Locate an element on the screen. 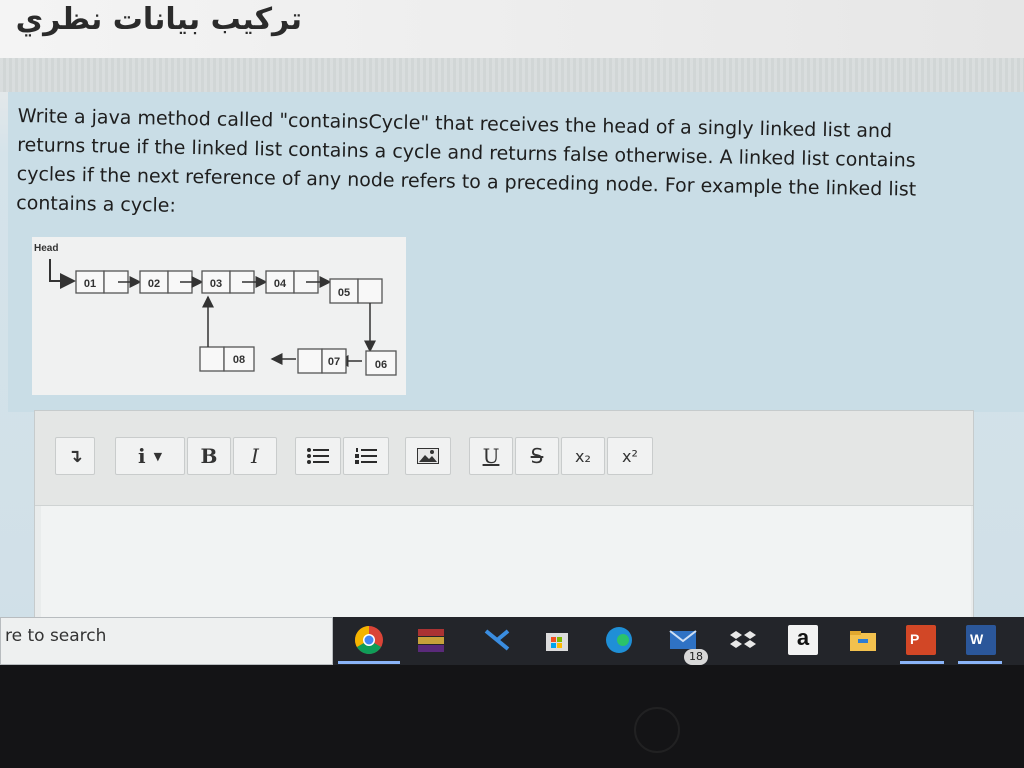  paragraph-format-button: ↴ is located at coordinates (75, 456).